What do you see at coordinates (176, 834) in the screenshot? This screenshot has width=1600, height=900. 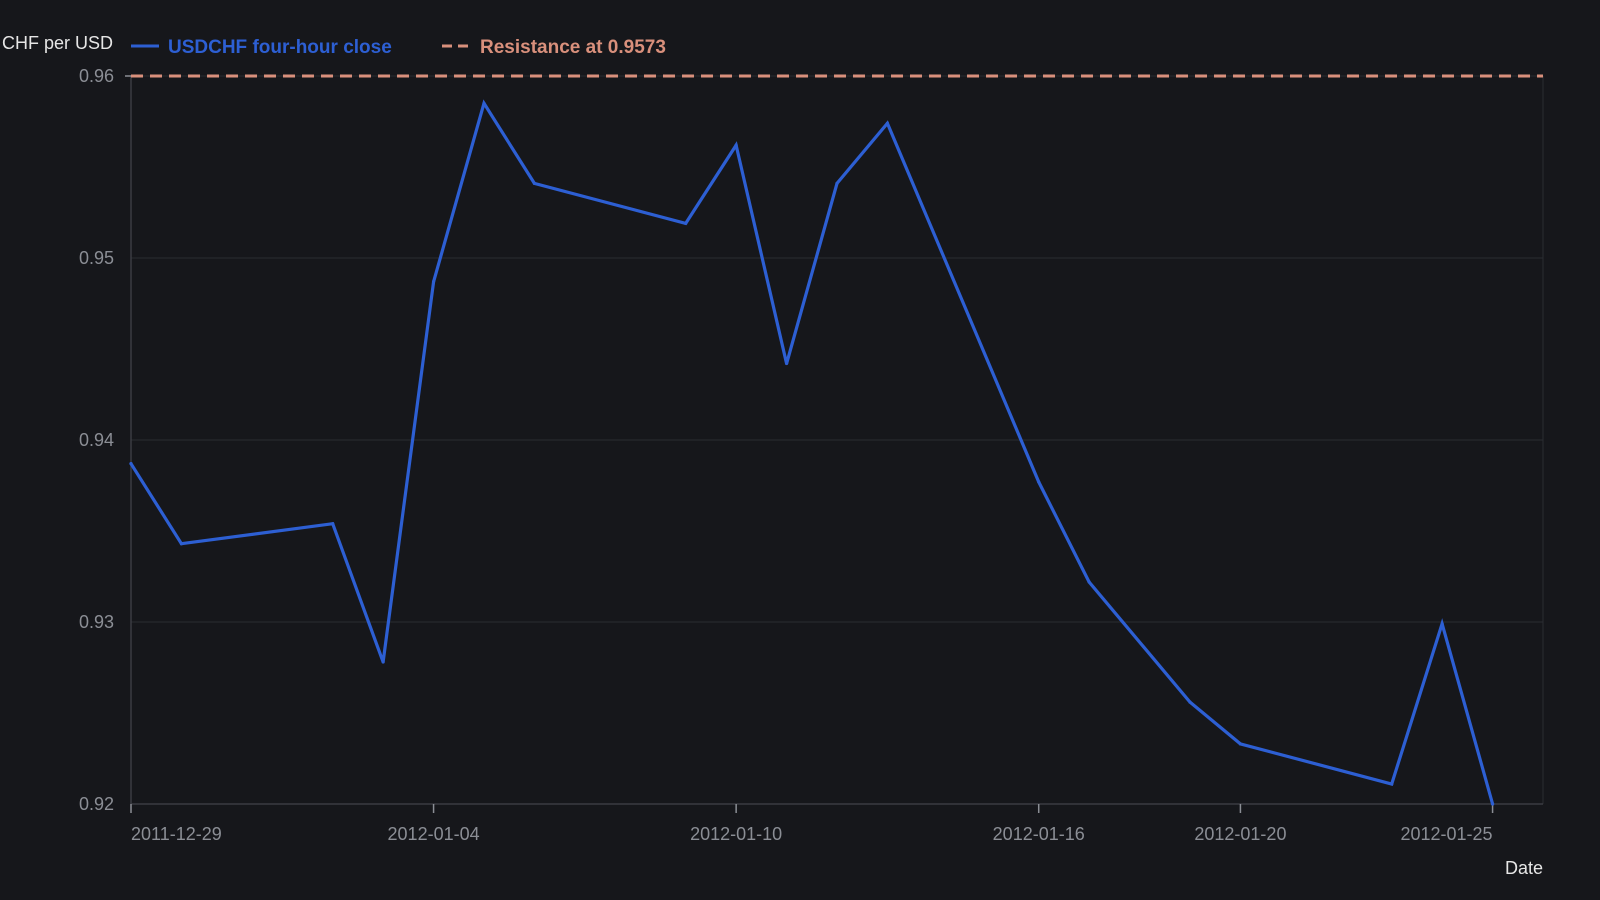 I see `x-tick-label: 2011-12-29` at bounding box center [176, 834].